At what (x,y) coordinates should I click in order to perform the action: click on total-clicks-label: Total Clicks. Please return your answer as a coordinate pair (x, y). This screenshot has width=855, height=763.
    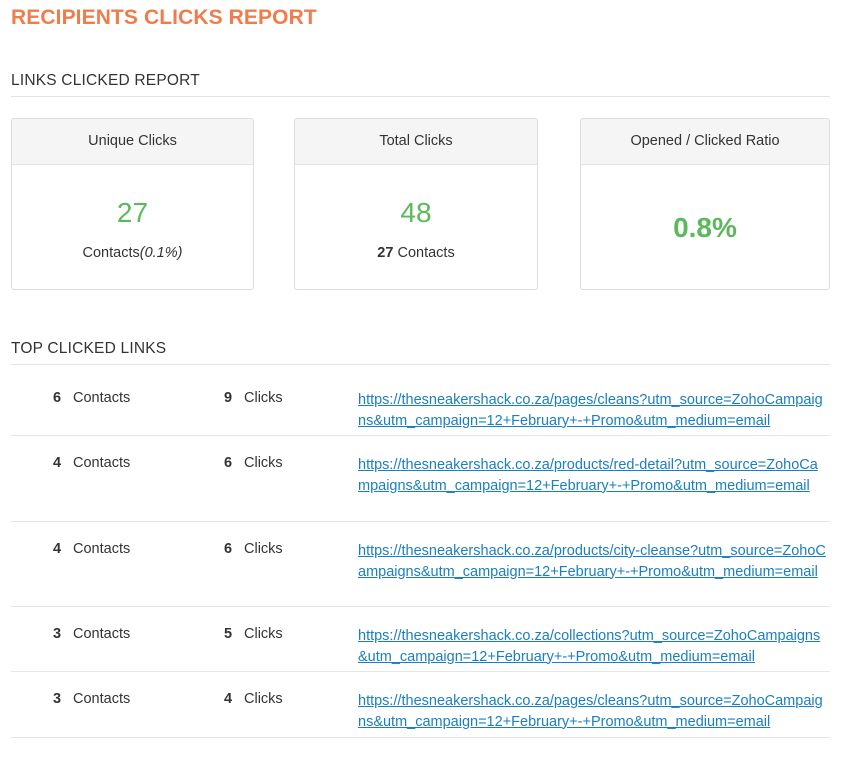
    Looking at the image, I should click on (416, 142).